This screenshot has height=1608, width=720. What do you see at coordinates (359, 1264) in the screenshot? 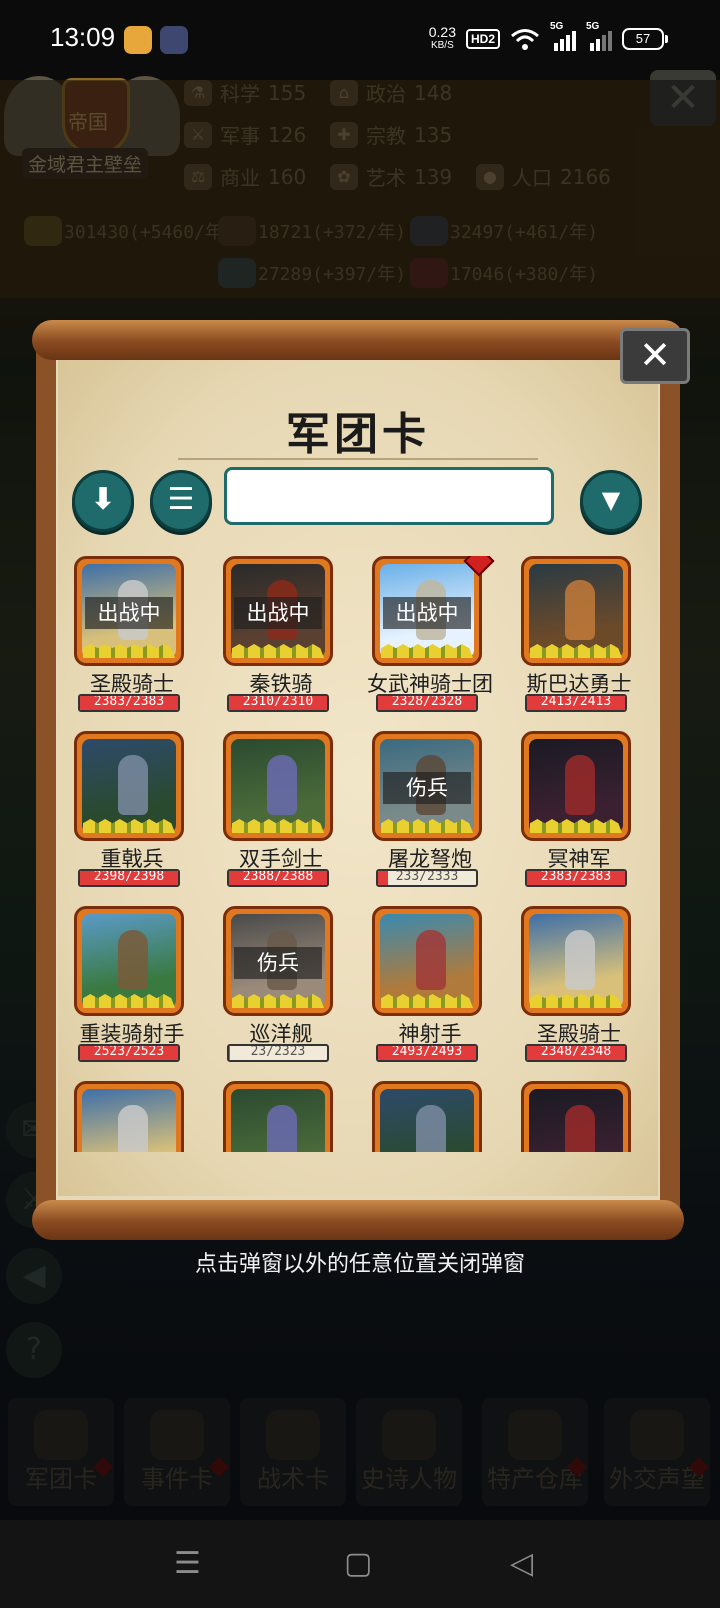
I see `close-hint: 点击弹窗以外的任意位置关闭弹窗` at bounding box center [359, 1264].